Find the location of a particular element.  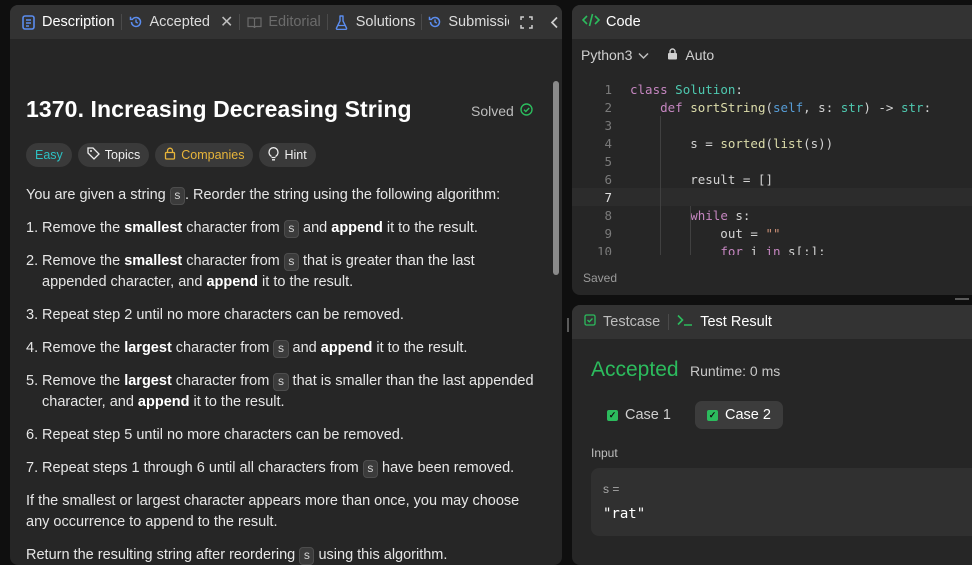

step-number: 2. is located at coordinates (32, 261).